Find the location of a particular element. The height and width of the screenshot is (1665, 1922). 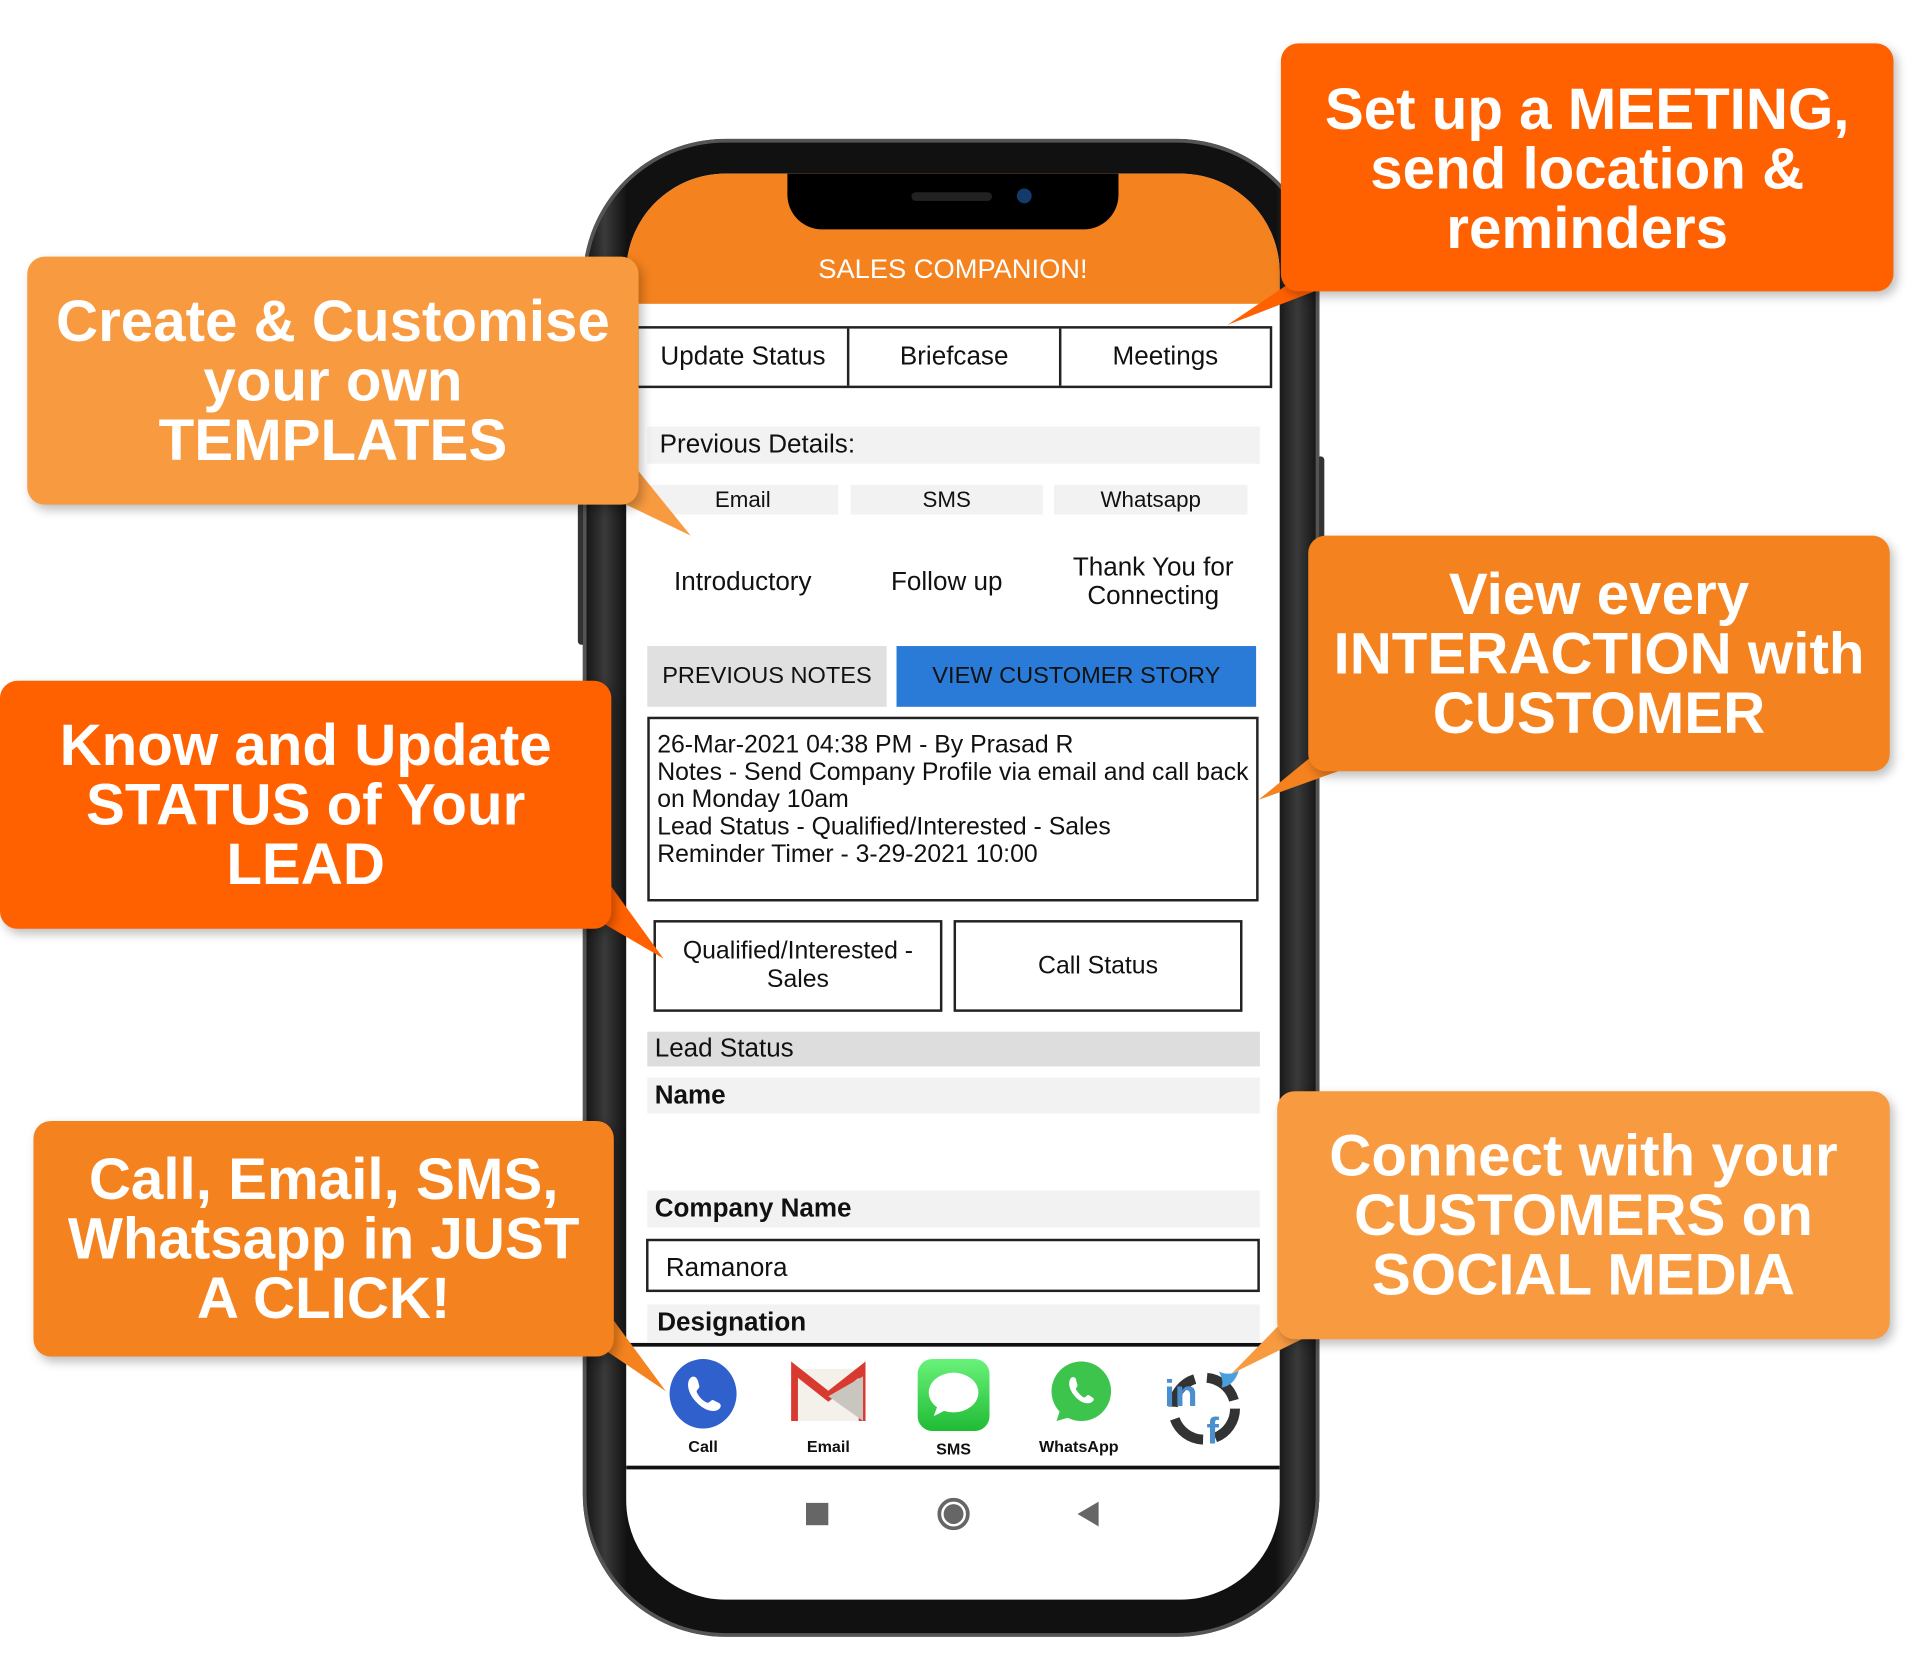

callout-templates: Create & Customise your own TEMPLATES is located at coordinates (333, 380).